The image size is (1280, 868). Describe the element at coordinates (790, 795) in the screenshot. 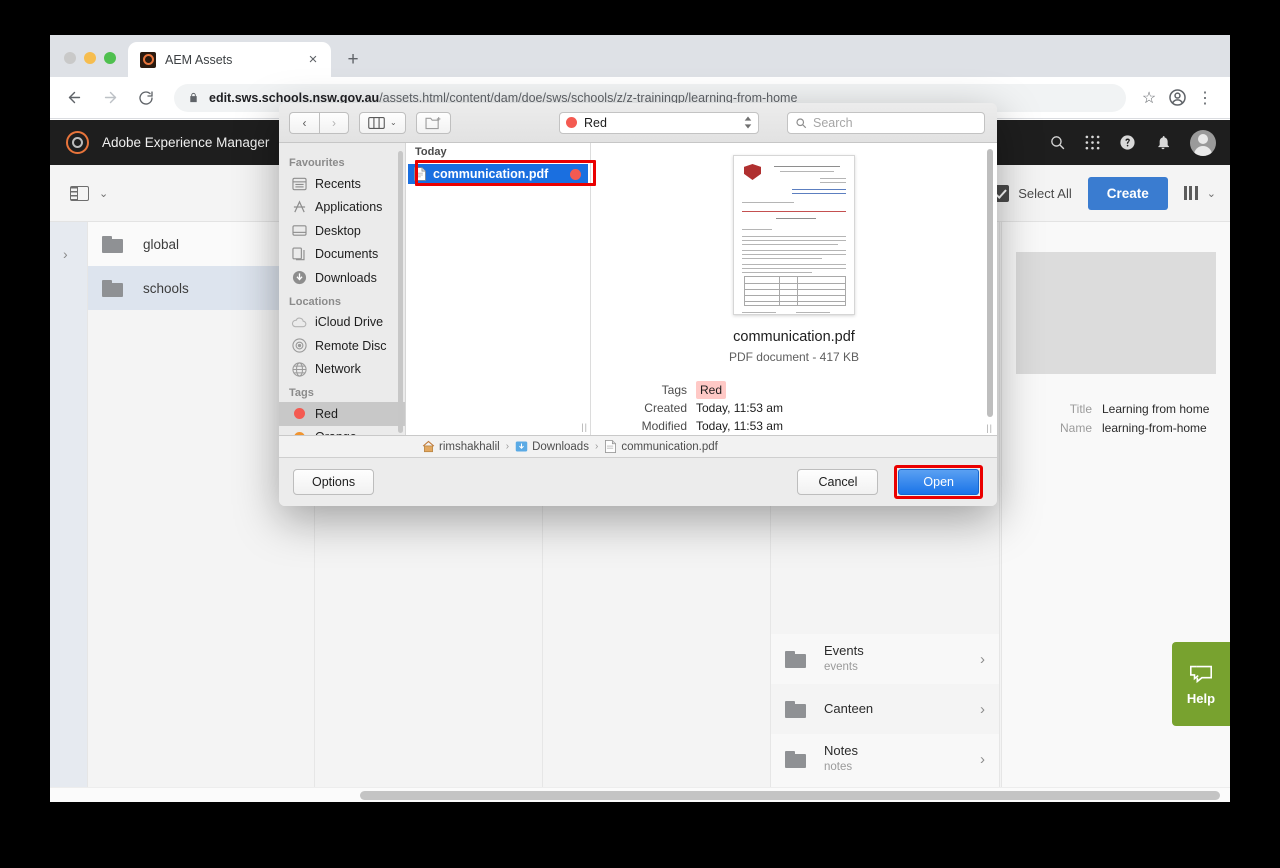

I see `scrollbar-thumb` at that location.